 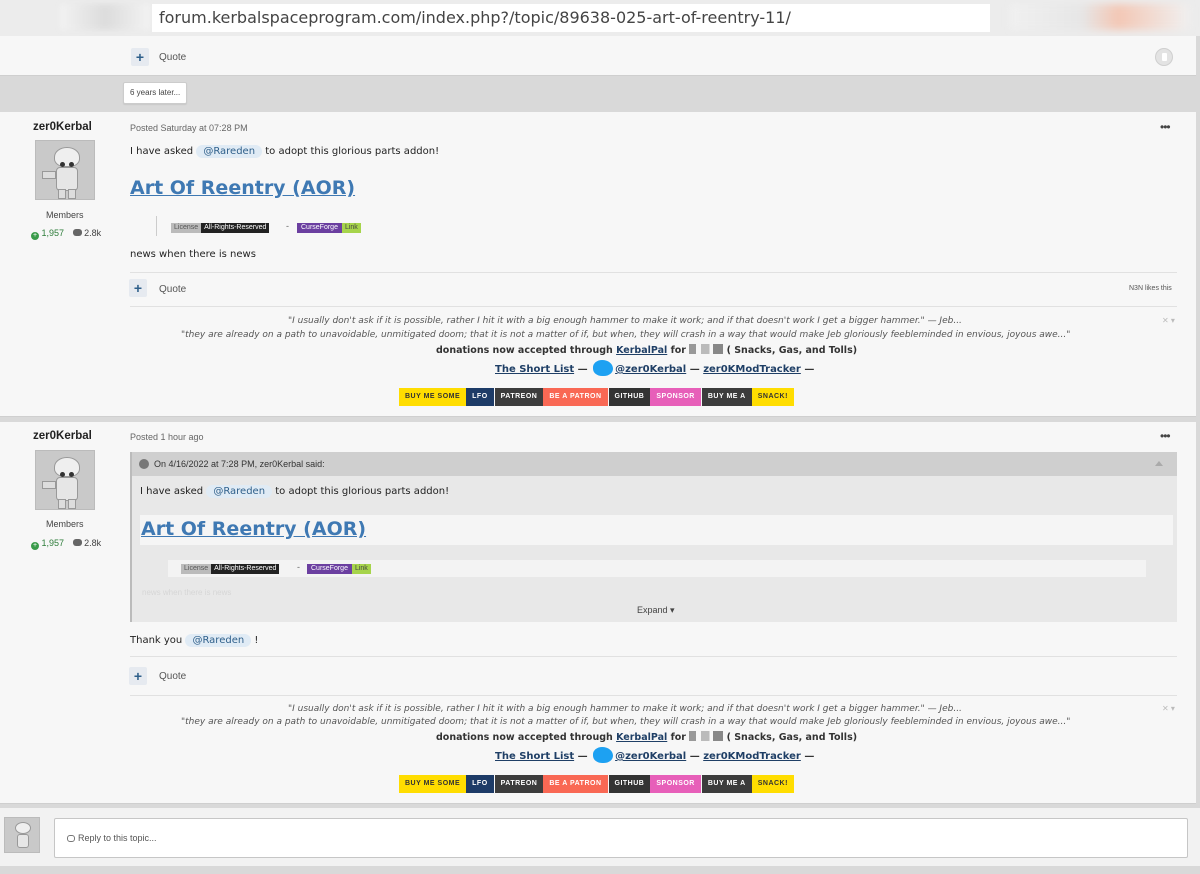 I want to click on post-timestamp: Posted Saturday at 07:28 PM, so click(x=189, y=128).